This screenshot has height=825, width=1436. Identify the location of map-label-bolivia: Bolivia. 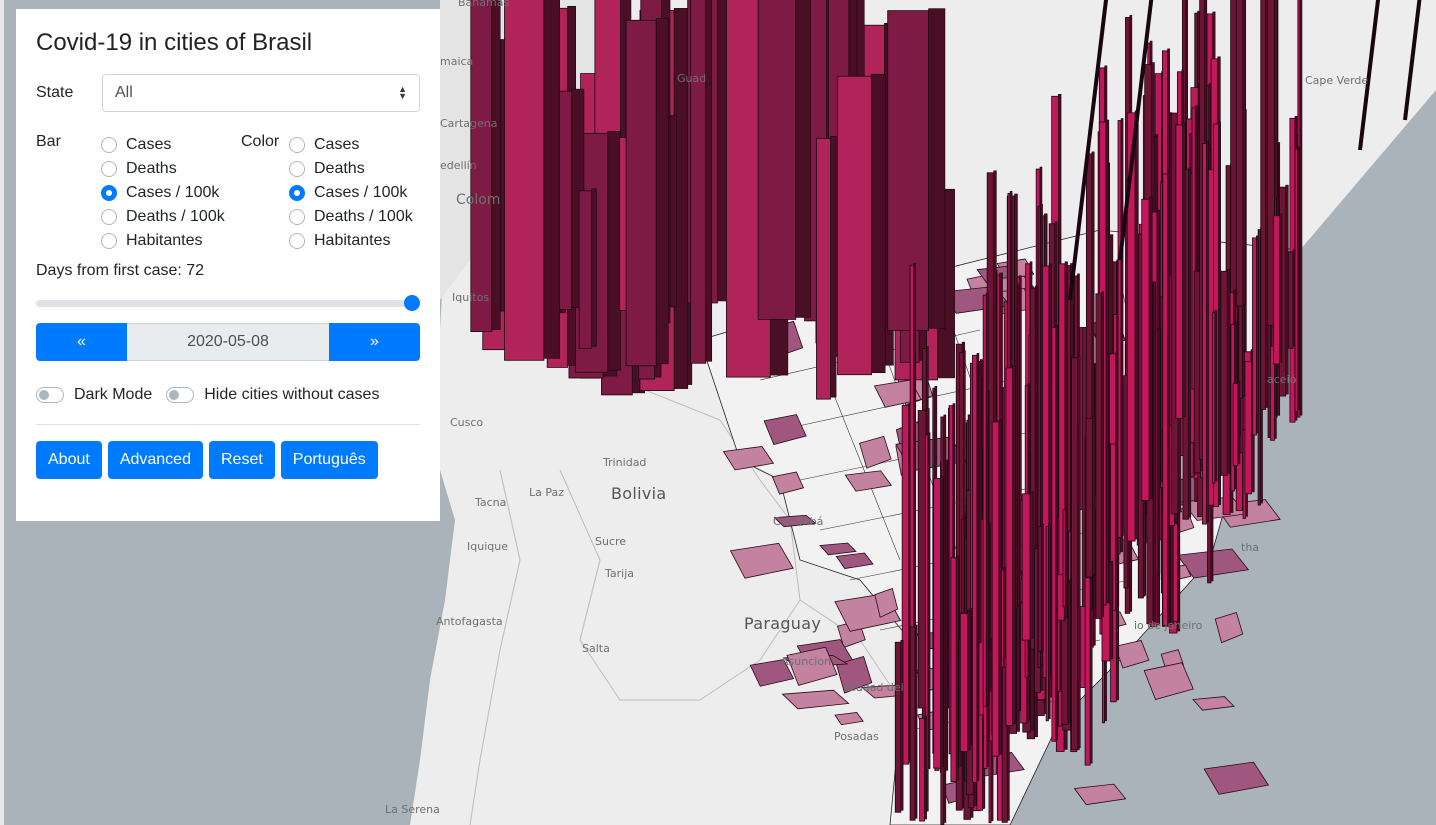
(639, 493).